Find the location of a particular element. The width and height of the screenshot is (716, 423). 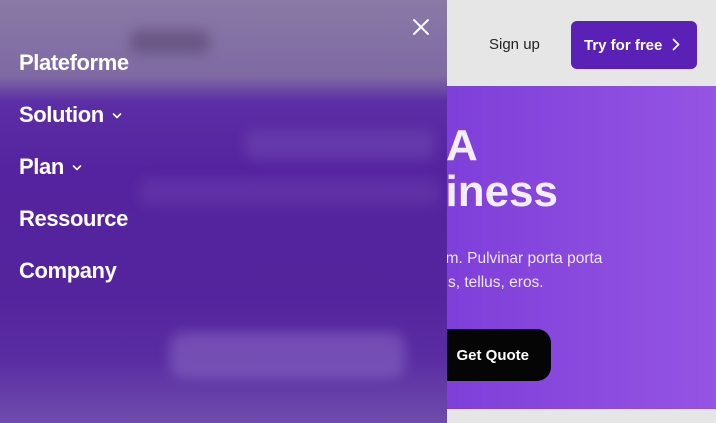

nav-item-label: Company is located at coordinates (68, 270).